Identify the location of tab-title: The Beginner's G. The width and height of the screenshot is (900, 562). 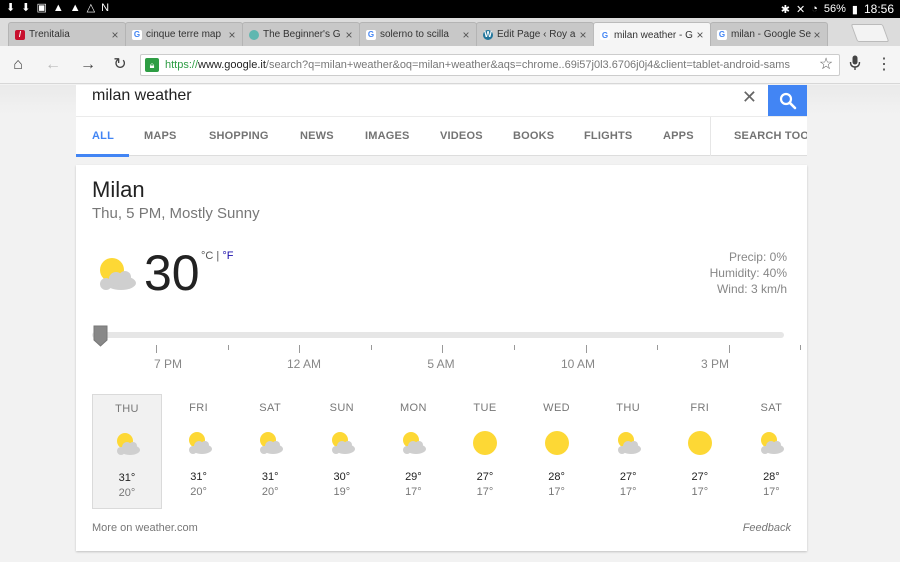
(302, 34).